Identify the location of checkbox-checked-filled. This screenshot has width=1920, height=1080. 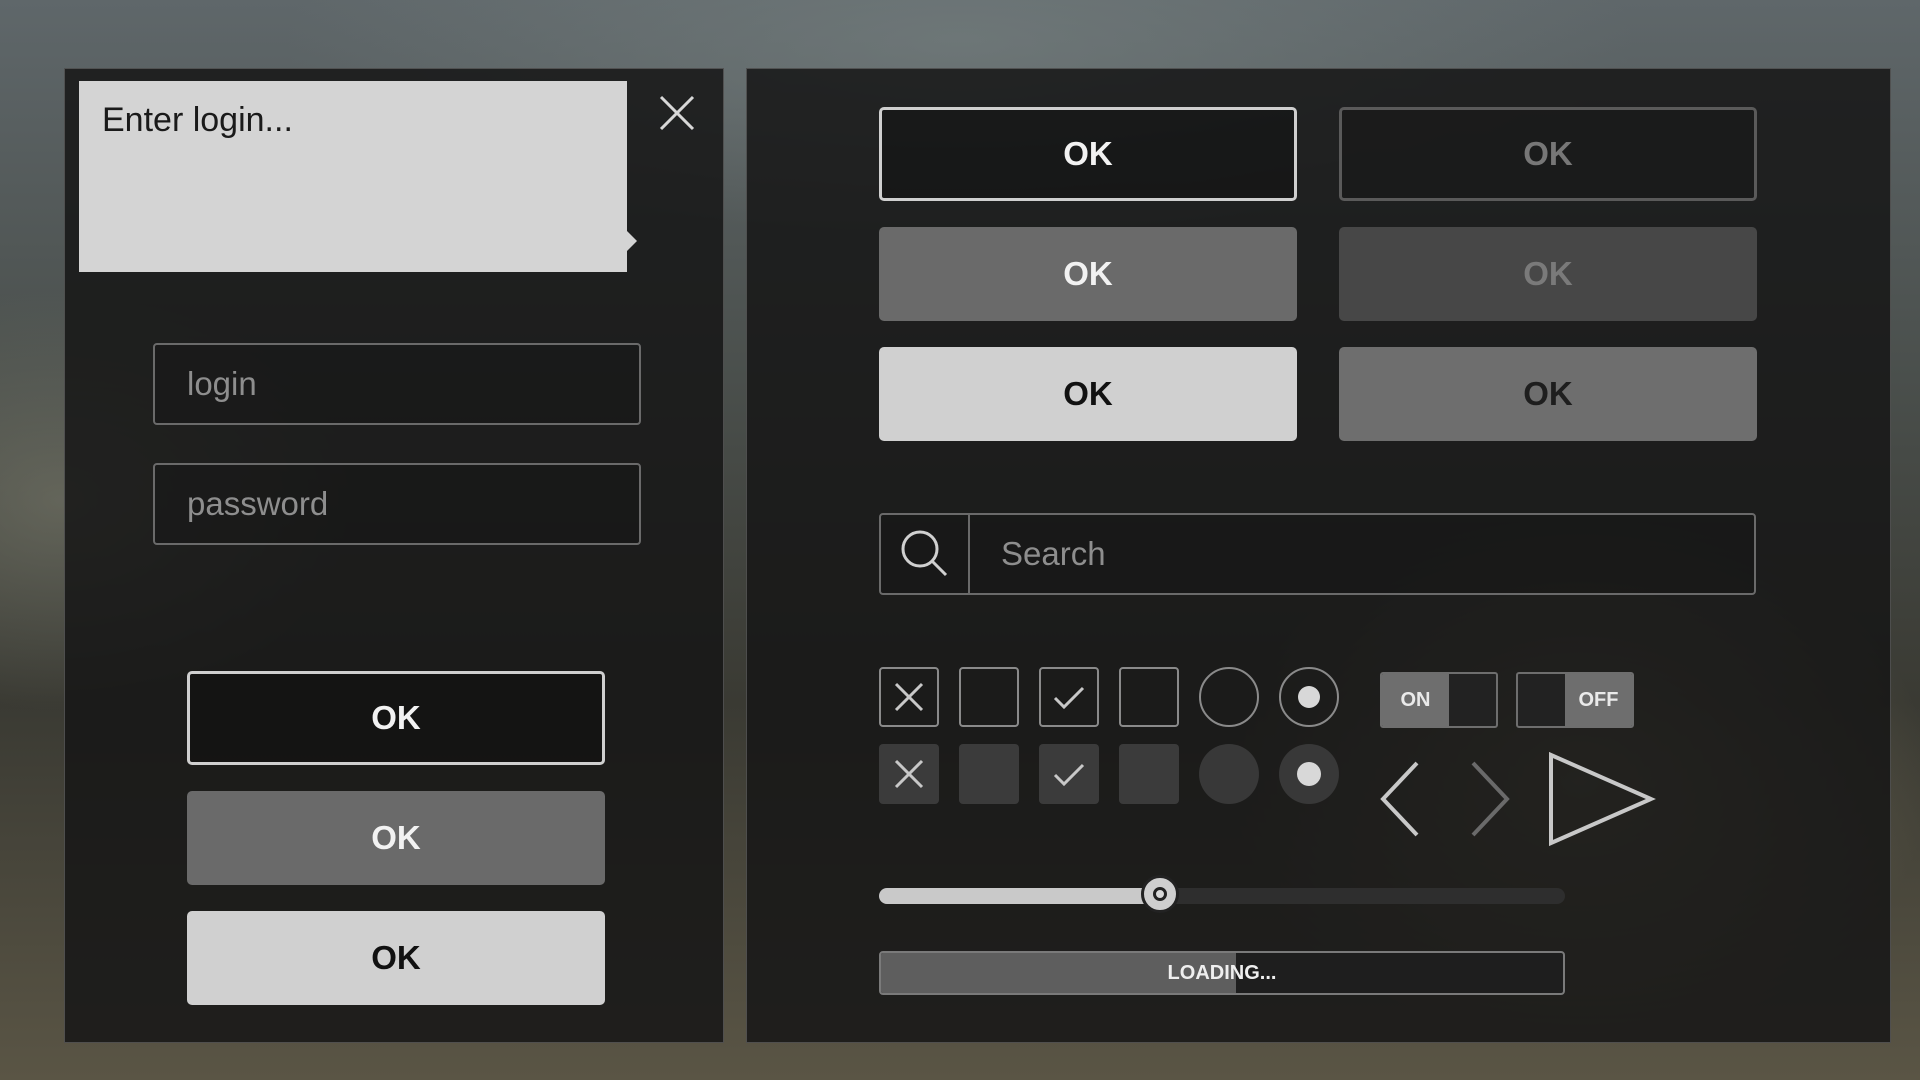
(1069, 774).